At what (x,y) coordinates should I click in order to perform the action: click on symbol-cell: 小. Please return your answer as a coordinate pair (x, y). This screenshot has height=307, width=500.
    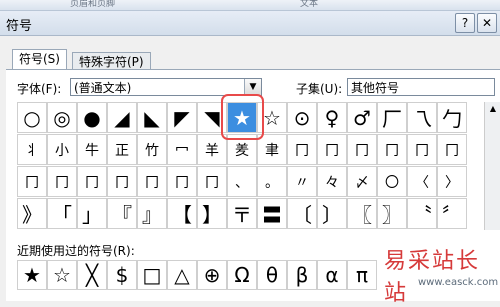
    Looking at the image, I should click on (62, 149).